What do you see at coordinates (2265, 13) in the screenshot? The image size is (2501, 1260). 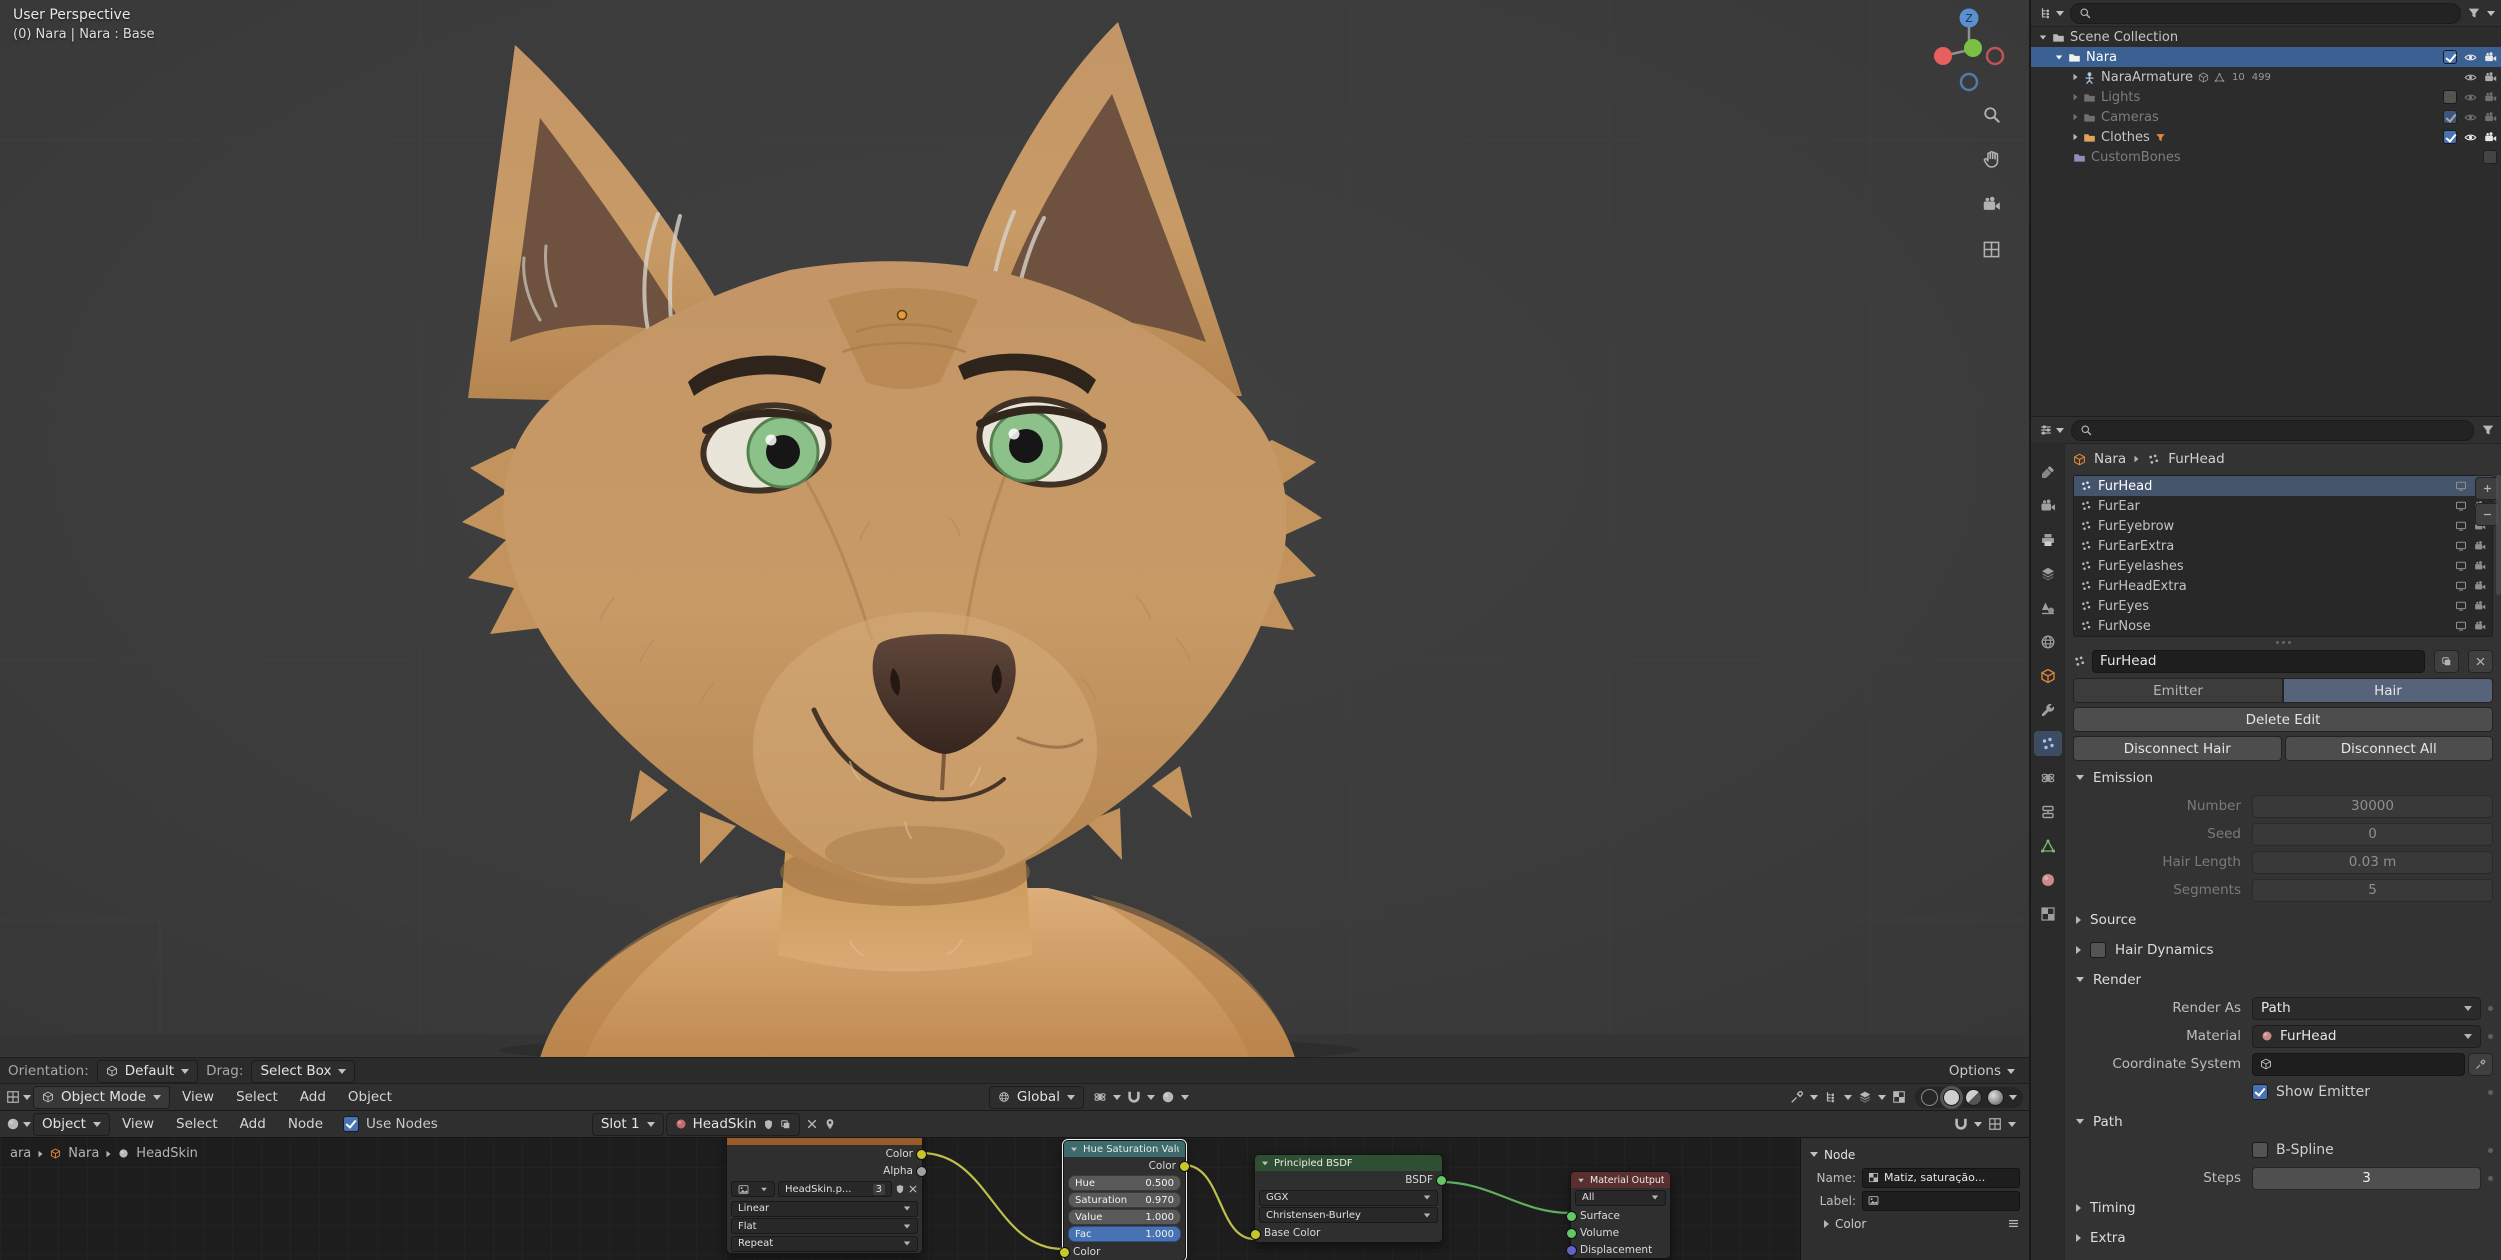 I see `outliner-search-input` at bounding box center [2265, 13].